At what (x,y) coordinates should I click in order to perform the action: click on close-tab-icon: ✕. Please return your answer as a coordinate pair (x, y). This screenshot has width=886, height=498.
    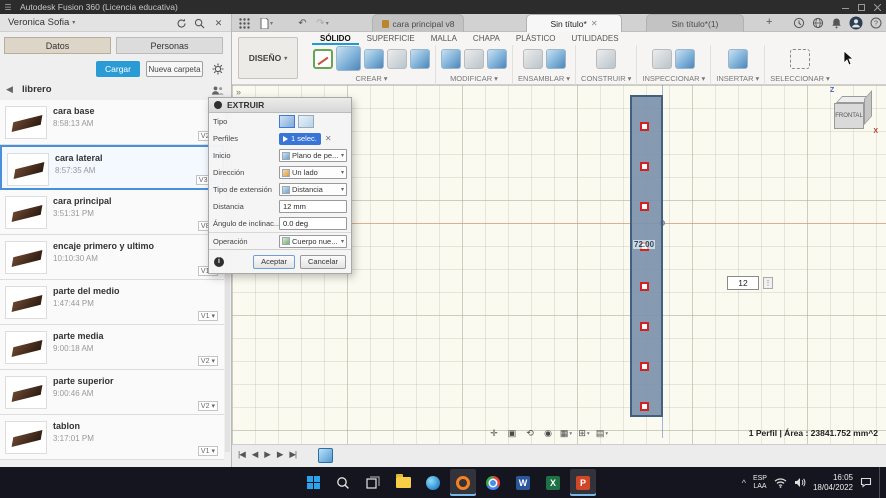
    Looking at the image, I should click on (594, 23).